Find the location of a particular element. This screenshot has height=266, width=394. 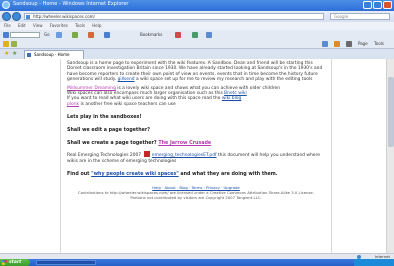

back-button is located at coordinates (6, 16).